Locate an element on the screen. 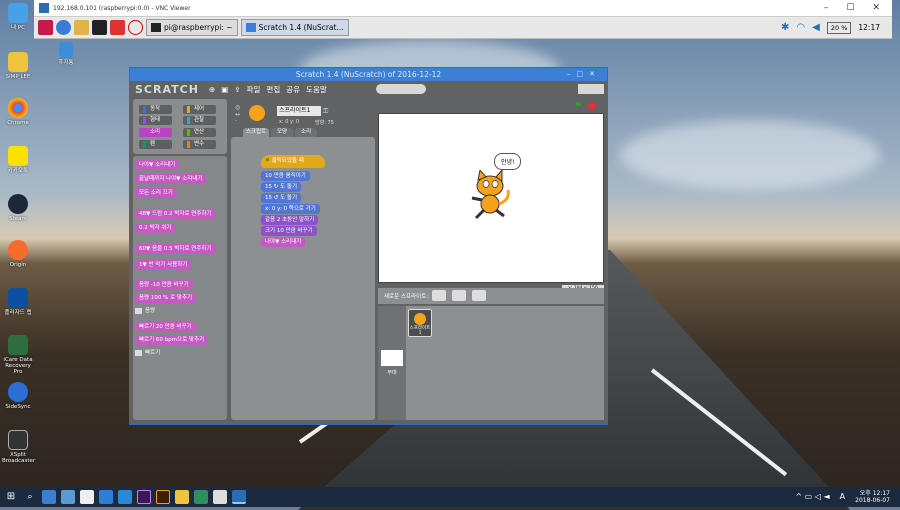 This screenshot has height=510, width=900. desktop-icon-sidesync: SideSync is located at coordinates (18, 396).